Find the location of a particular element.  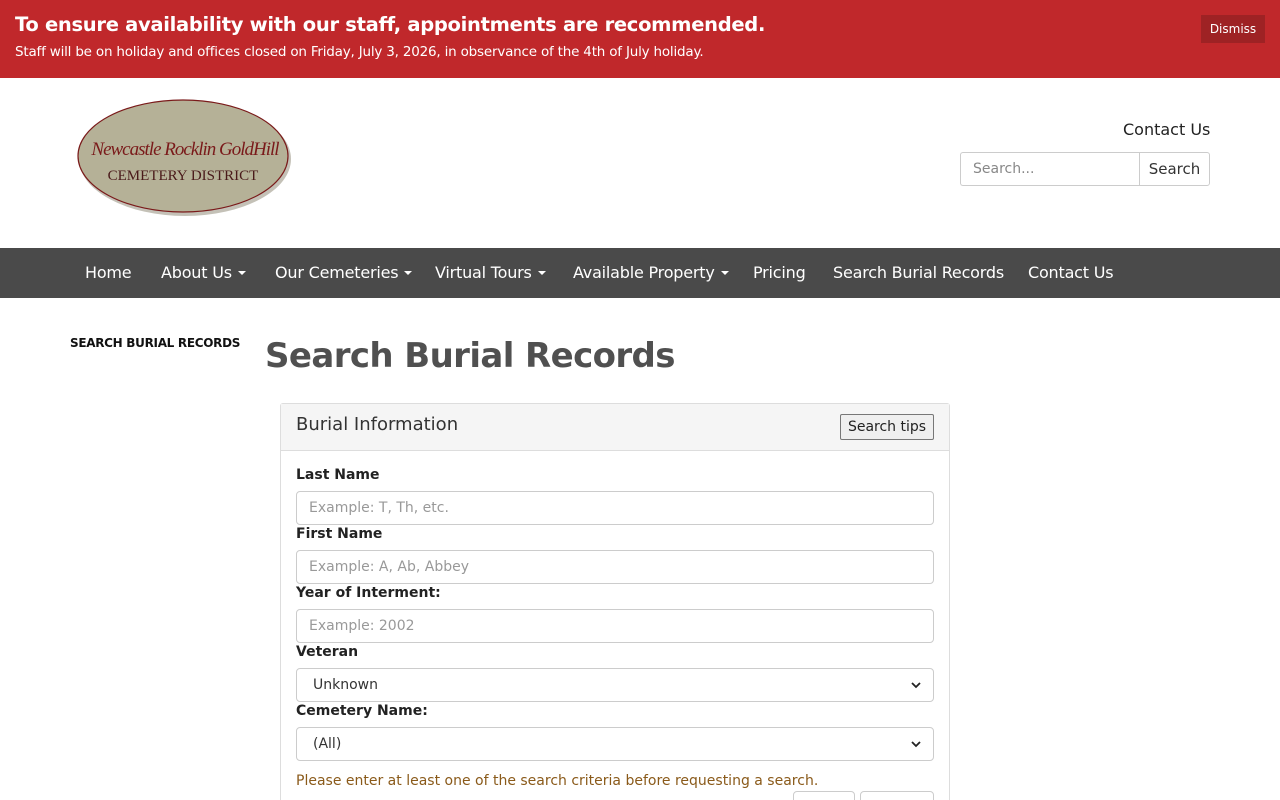

last-name-input is located at coordinates (615, 508).